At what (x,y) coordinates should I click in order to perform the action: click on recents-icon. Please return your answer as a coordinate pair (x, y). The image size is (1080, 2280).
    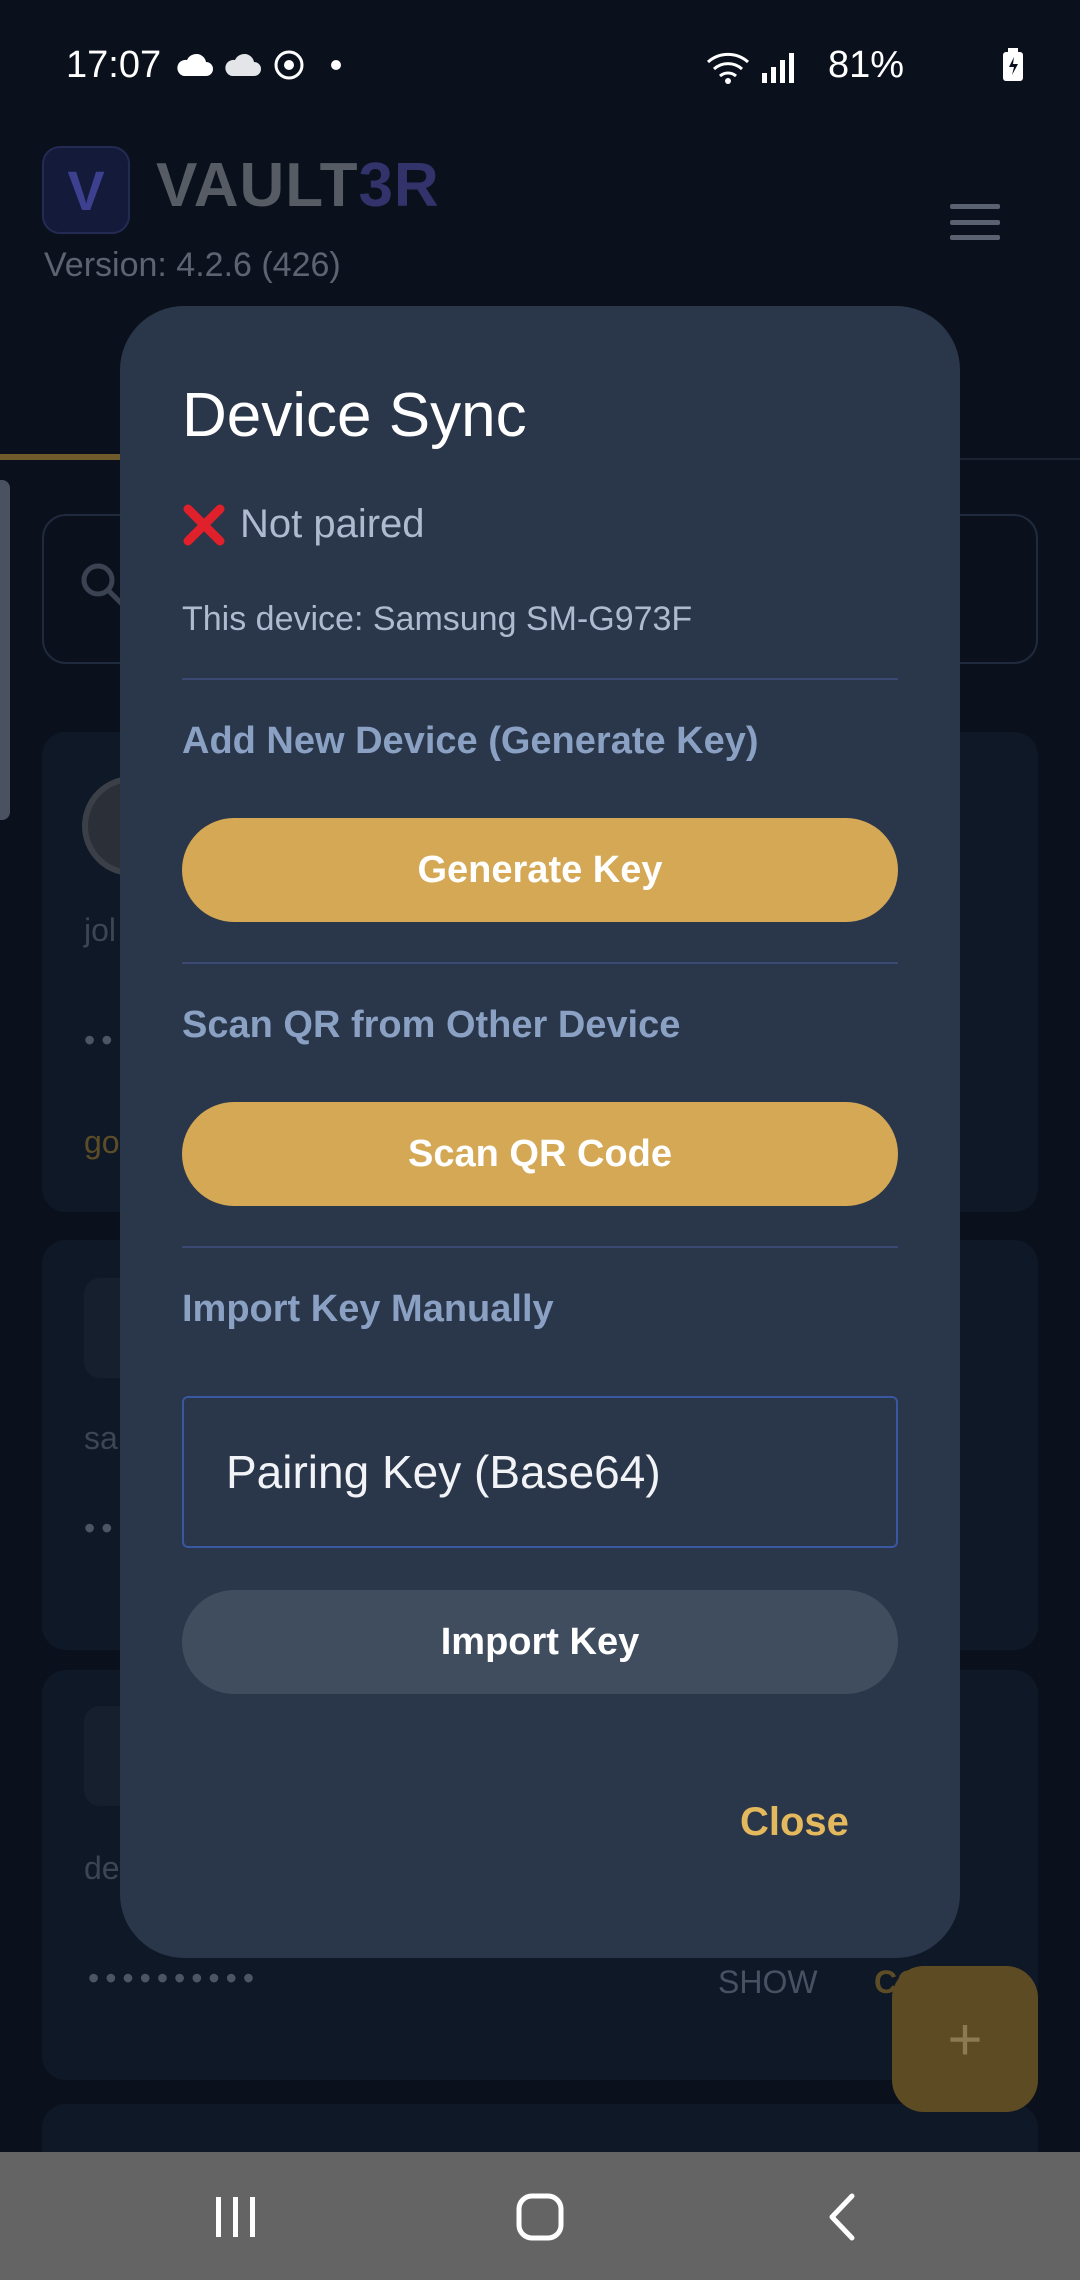
    Looking at the image, I should click on (236, 2217).